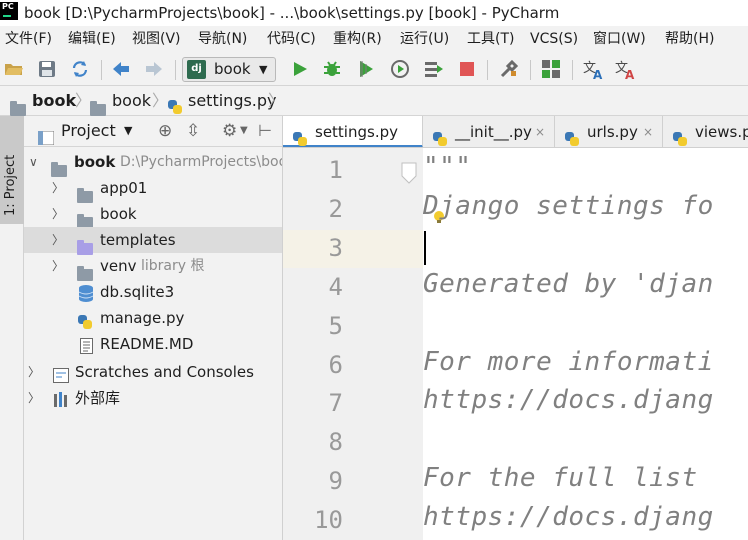  I want to click on menu-file: 文件(F), so click(28, 39).